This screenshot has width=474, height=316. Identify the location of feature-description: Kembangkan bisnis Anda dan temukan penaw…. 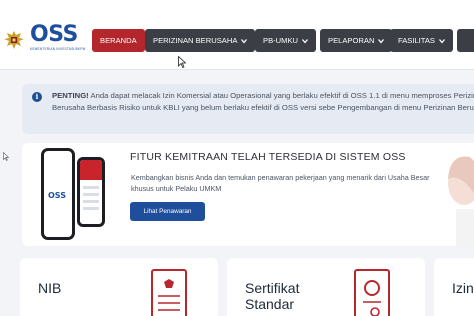
(280, 183).